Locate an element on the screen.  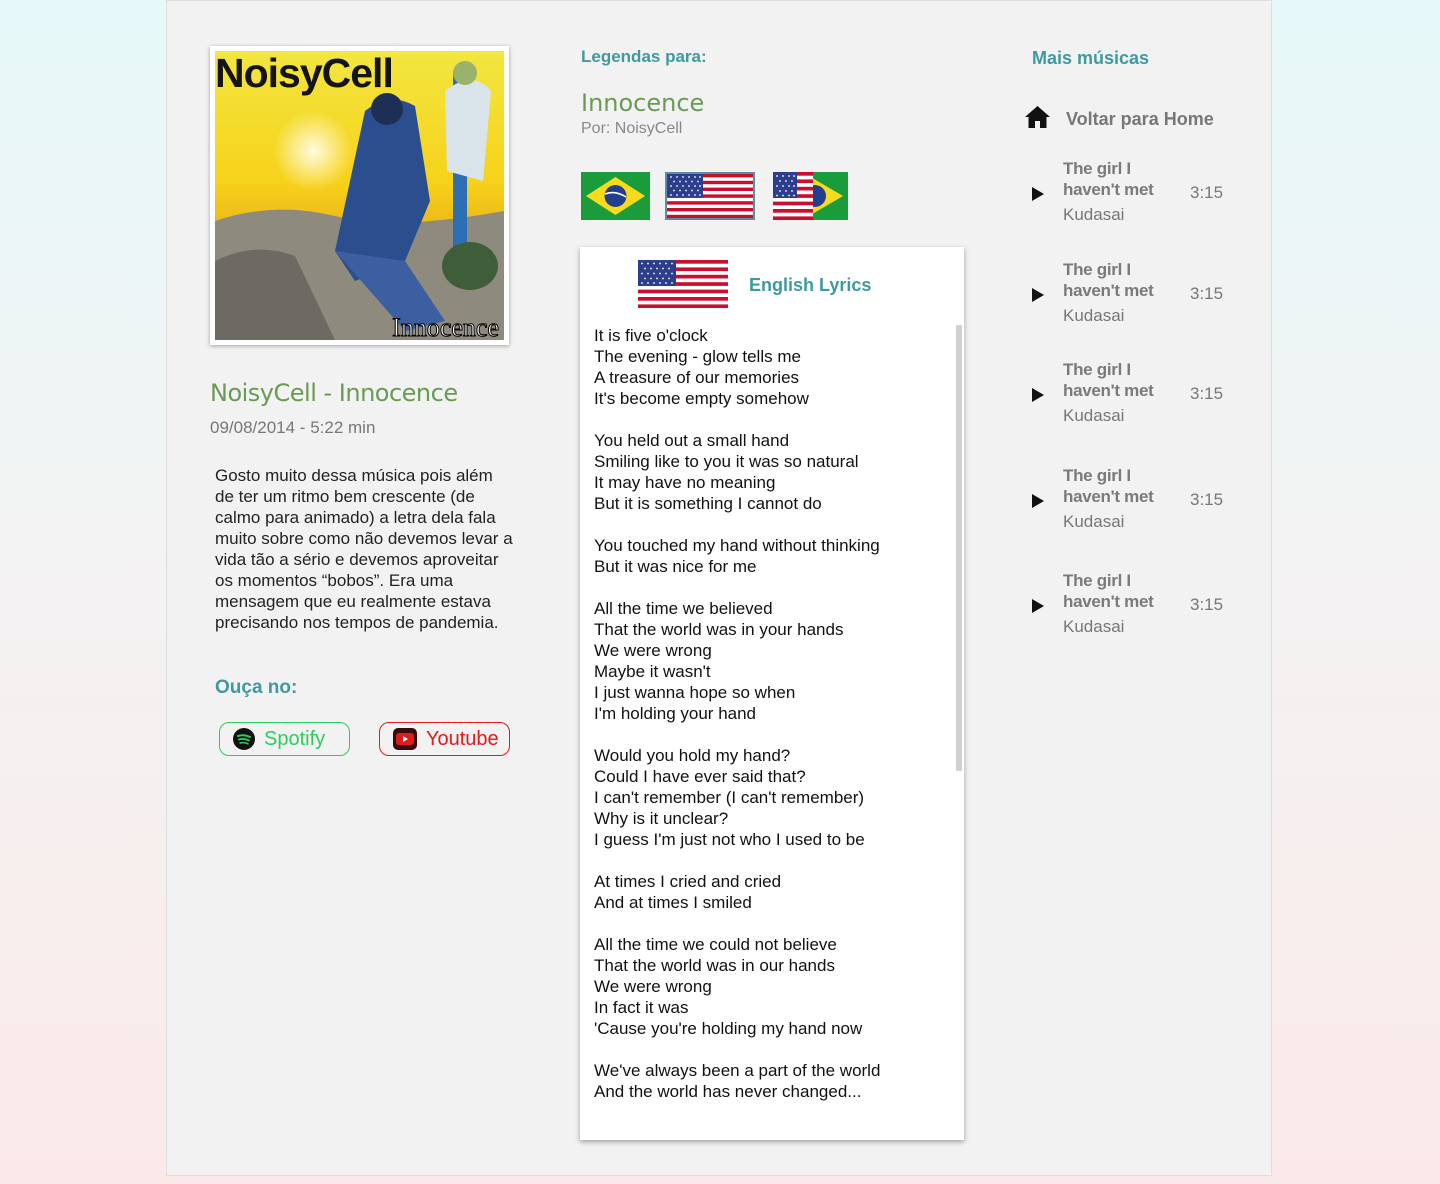
home-link-label: Voltar para Home is located at coordinates (1140, 119).